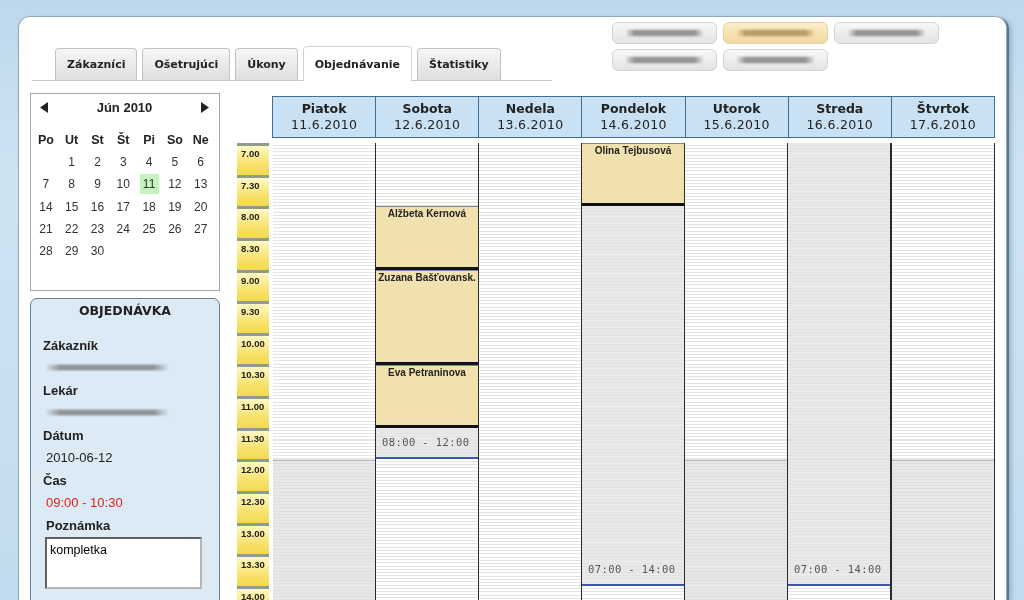  I want to click on day-header: Štvrtok 17.6.2010, so click(942, 117).